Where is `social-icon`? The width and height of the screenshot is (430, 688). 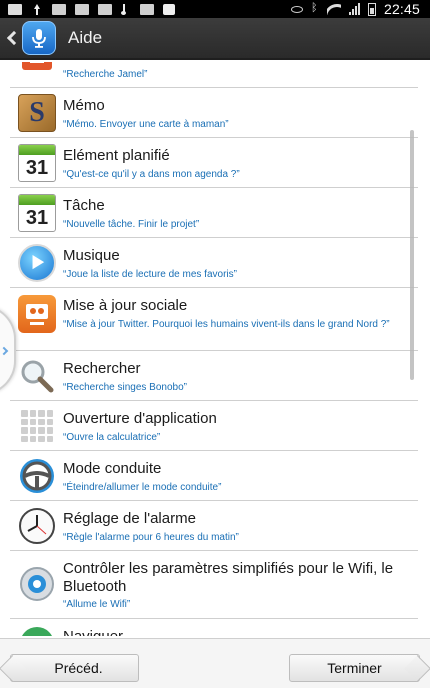 social-icon is located at coordinates (37, 314).